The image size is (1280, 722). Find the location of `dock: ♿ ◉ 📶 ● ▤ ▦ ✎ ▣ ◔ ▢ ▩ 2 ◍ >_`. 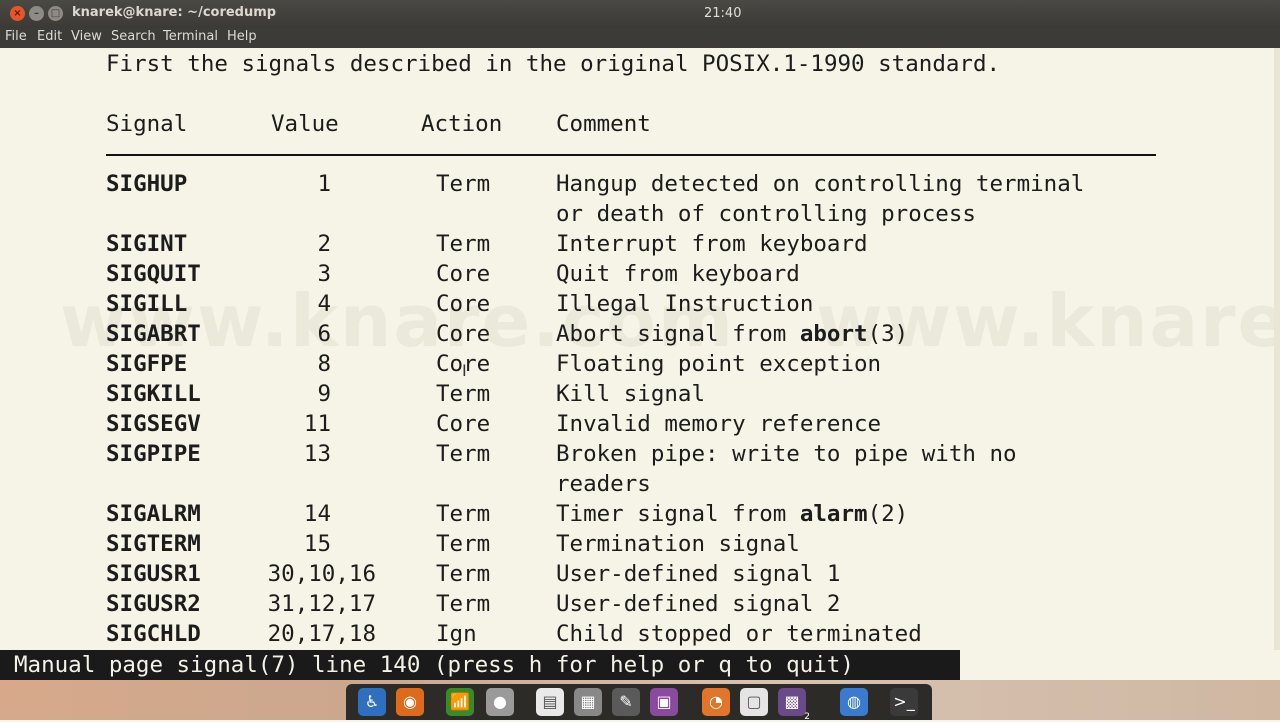

dock: ♿ ◉ 📶 ● ▤ ▦ ✎ ▣ ◔ ▢ ▩ 2 ◍ >_ is located at coordinates (639, 703).